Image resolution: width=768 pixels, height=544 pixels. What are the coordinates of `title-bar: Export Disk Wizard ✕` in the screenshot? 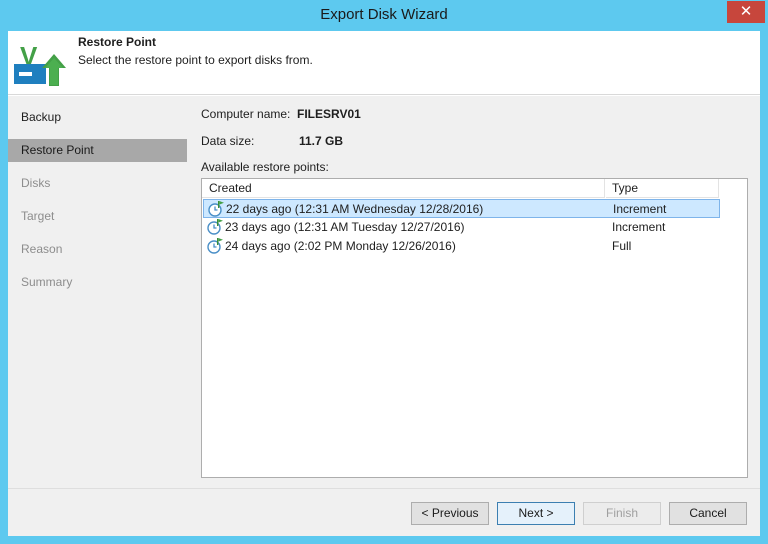 It's located at (384, 15).